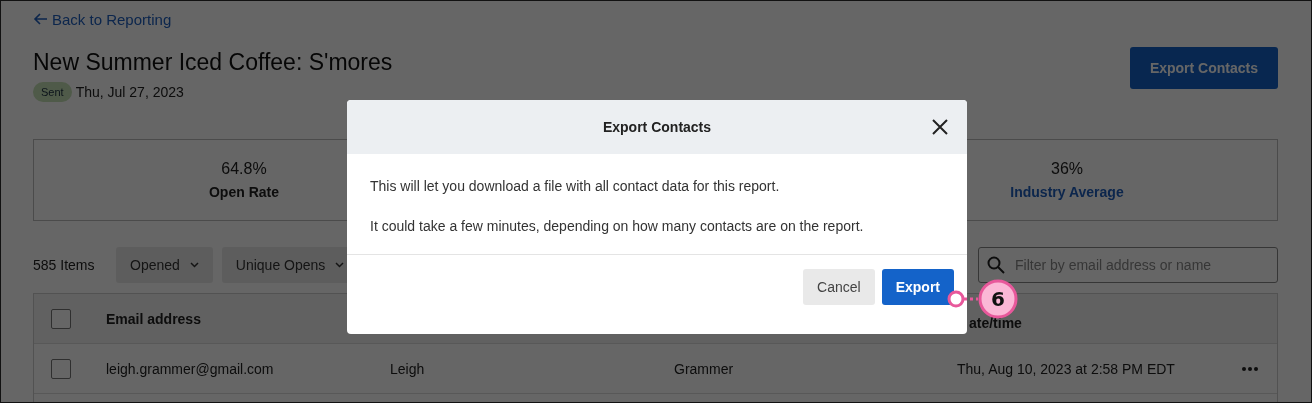  What do you see at coordinates (40, 19) in the screenshot?
I see `back-arrow-icon` at bounding box center [40, 19].